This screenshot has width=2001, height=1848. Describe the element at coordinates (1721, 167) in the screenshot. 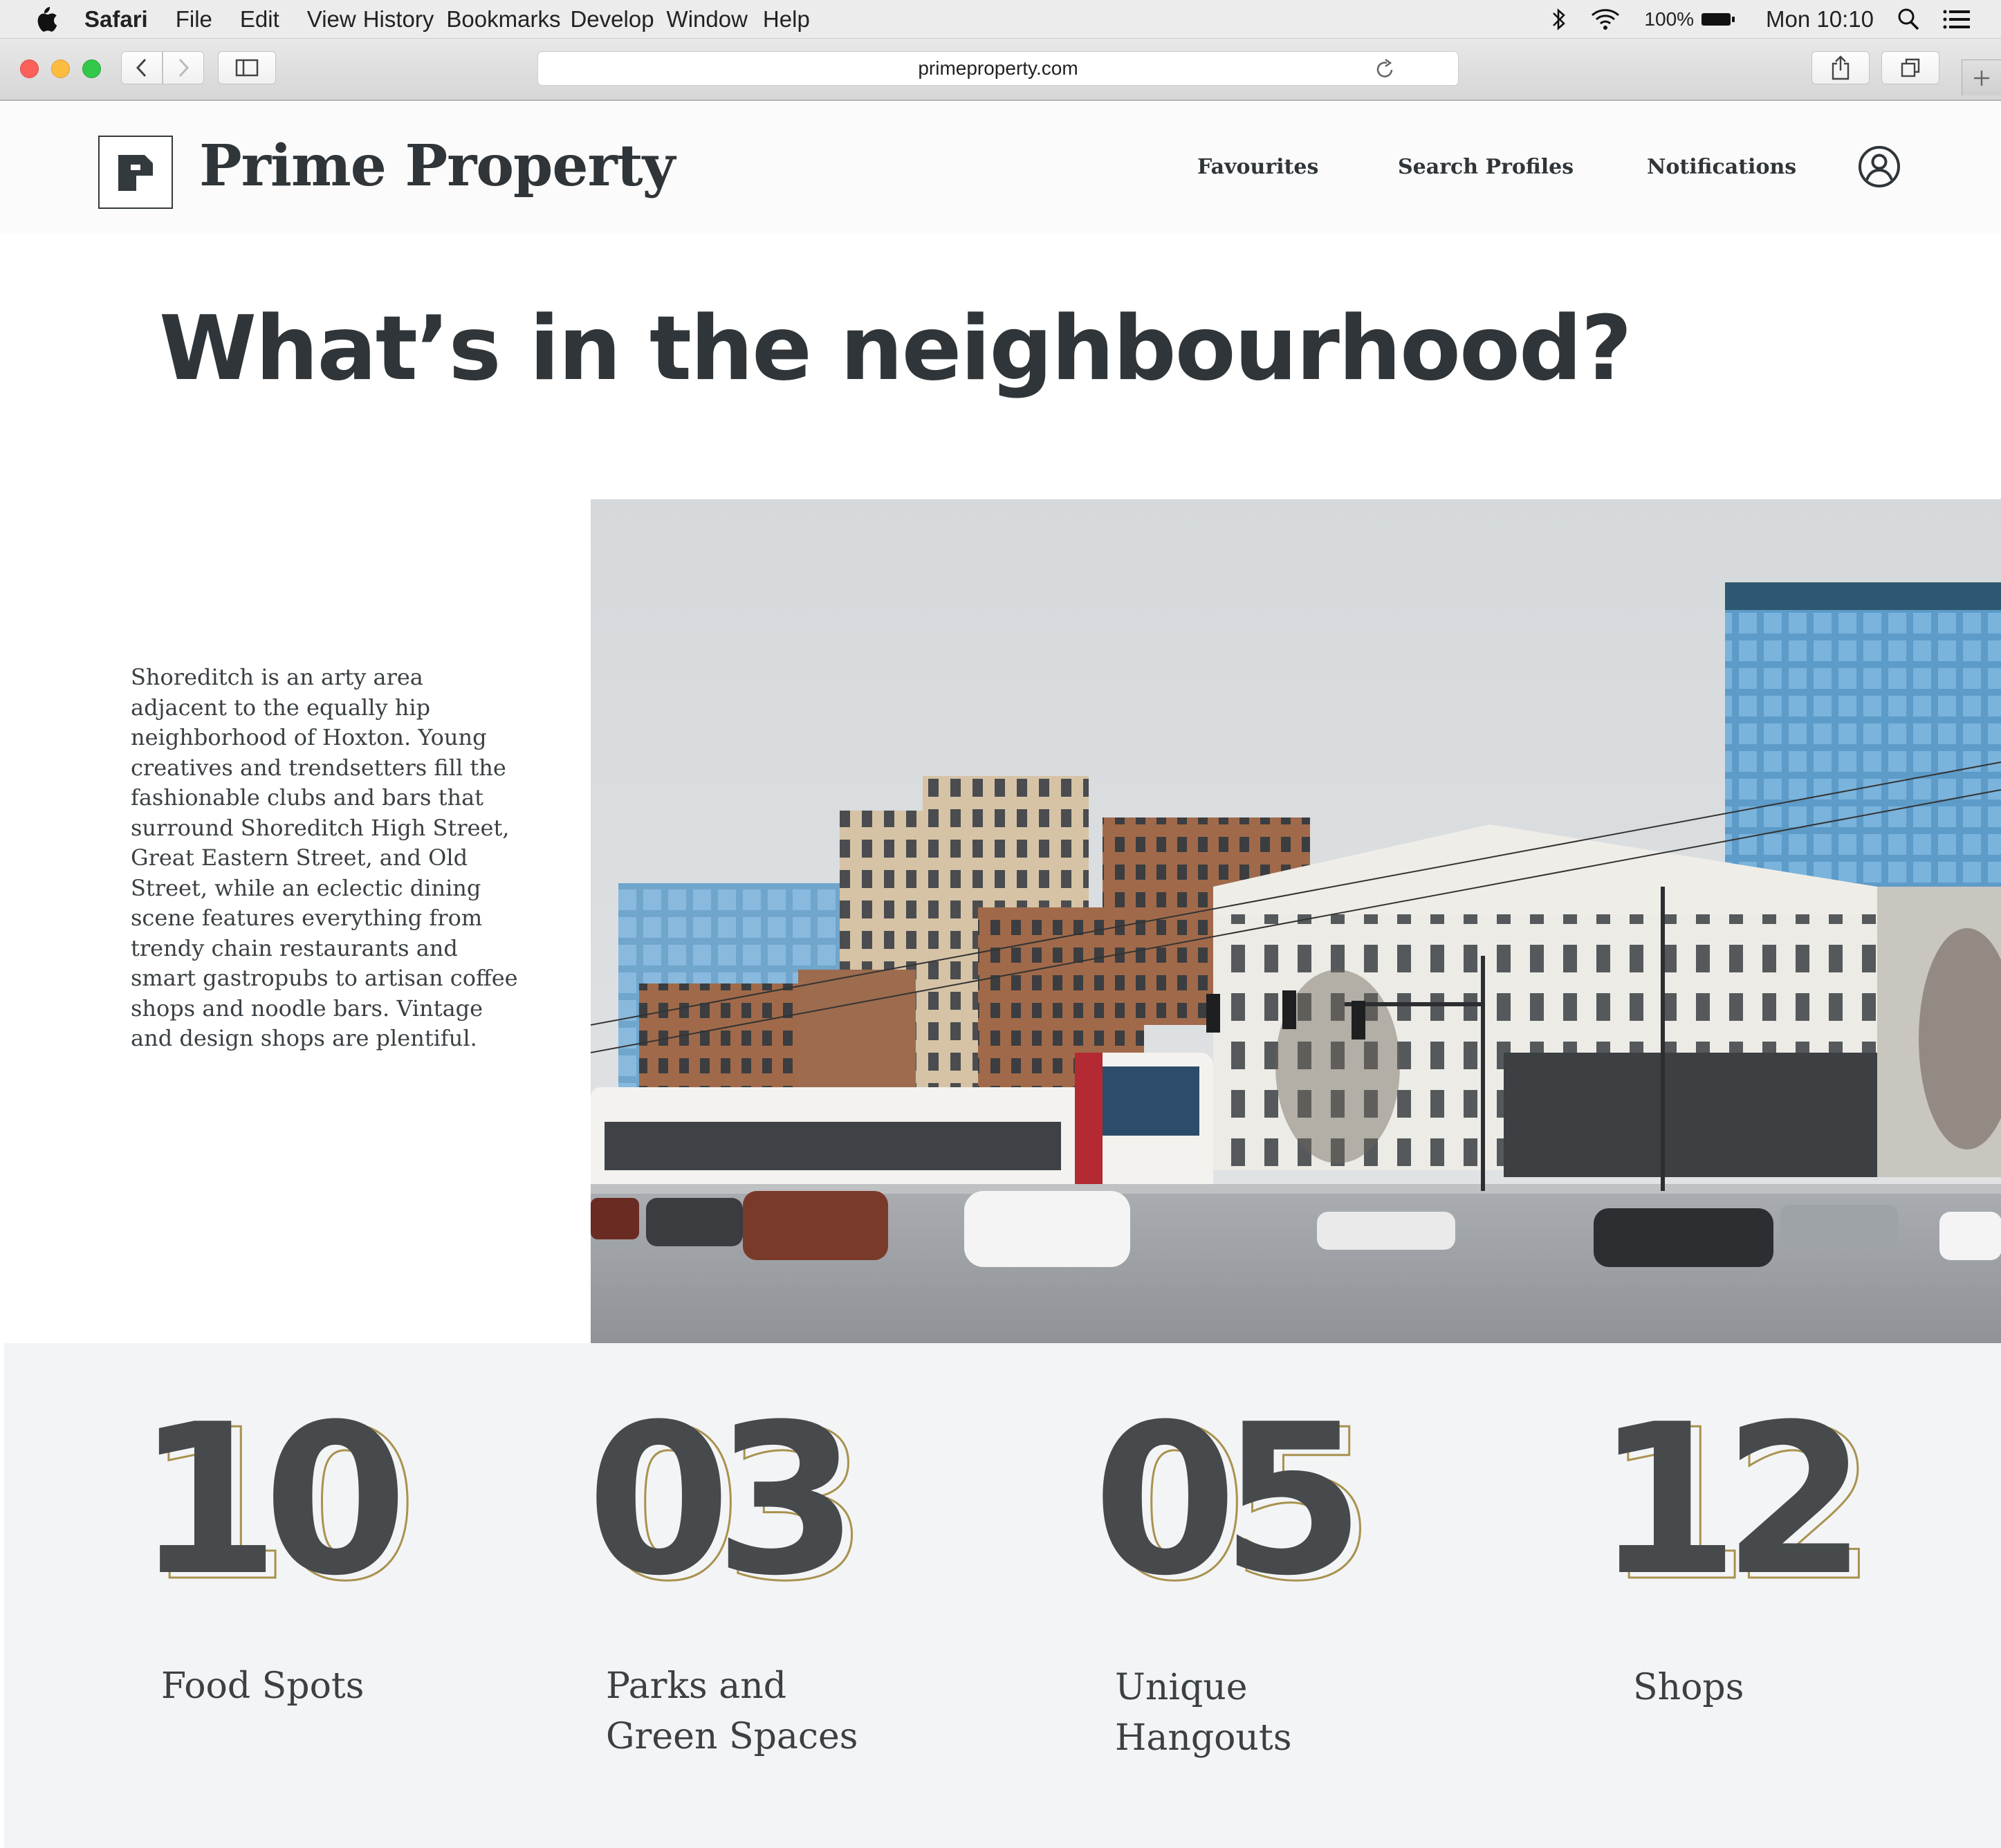

I see `nav-notifications: Notifications` at that location.